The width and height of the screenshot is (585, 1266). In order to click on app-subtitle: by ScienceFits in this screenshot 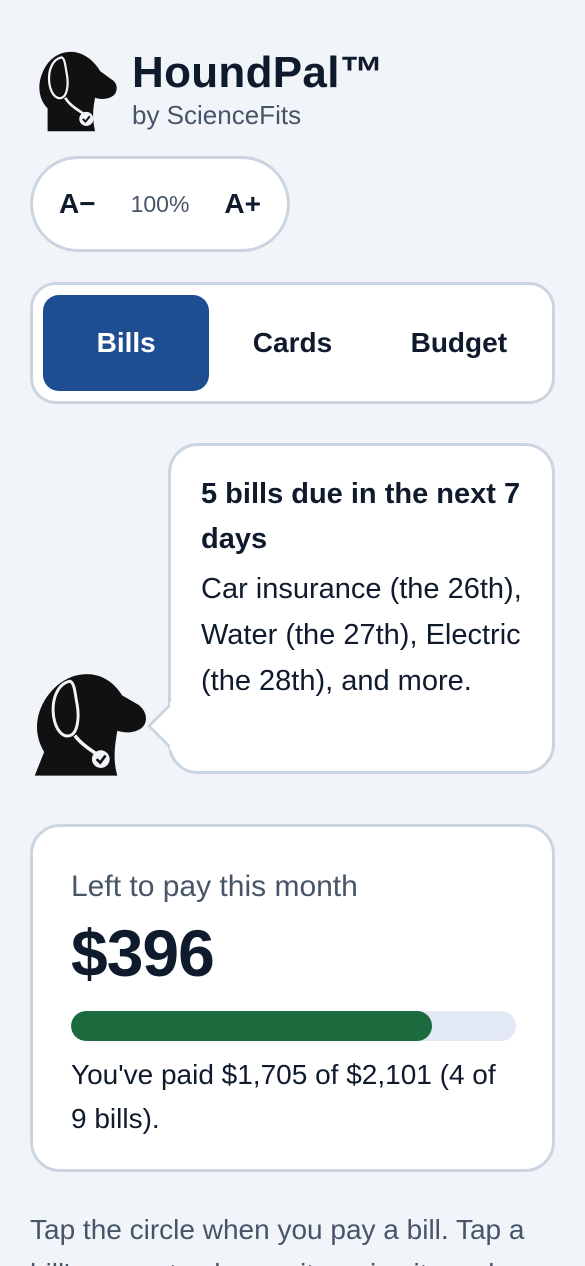, I will do `click(217, 115)`.